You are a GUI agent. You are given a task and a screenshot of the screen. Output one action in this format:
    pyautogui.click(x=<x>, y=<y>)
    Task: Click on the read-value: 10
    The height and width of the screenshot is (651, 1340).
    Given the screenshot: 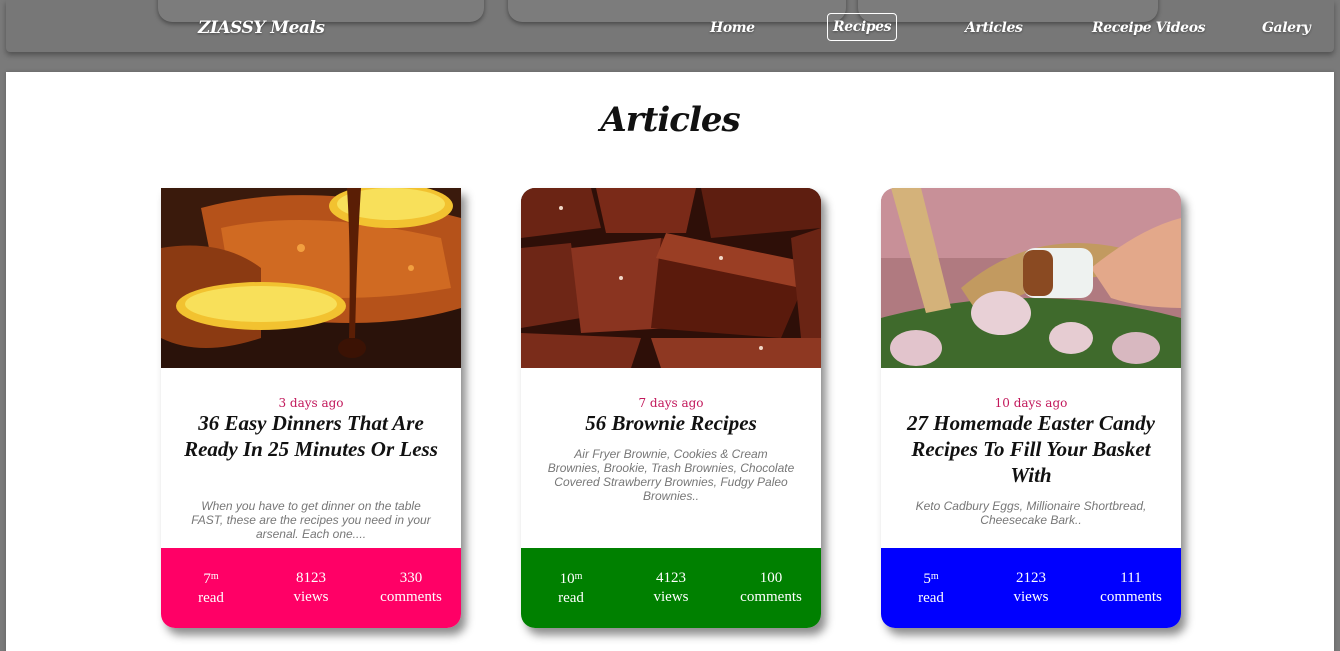 What is the action you would take?
    pyautogui.click(x=567, y=579)
    